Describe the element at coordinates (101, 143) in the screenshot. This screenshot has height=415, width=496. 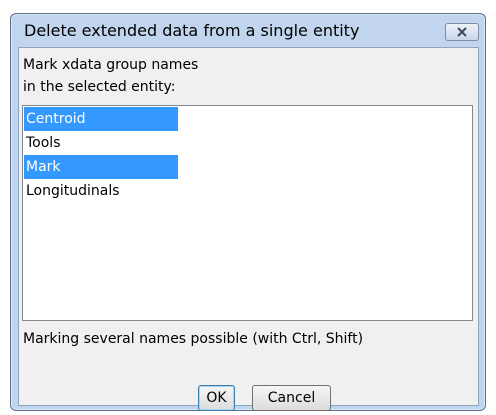
I see `list-item-tools: Tools` at that location.